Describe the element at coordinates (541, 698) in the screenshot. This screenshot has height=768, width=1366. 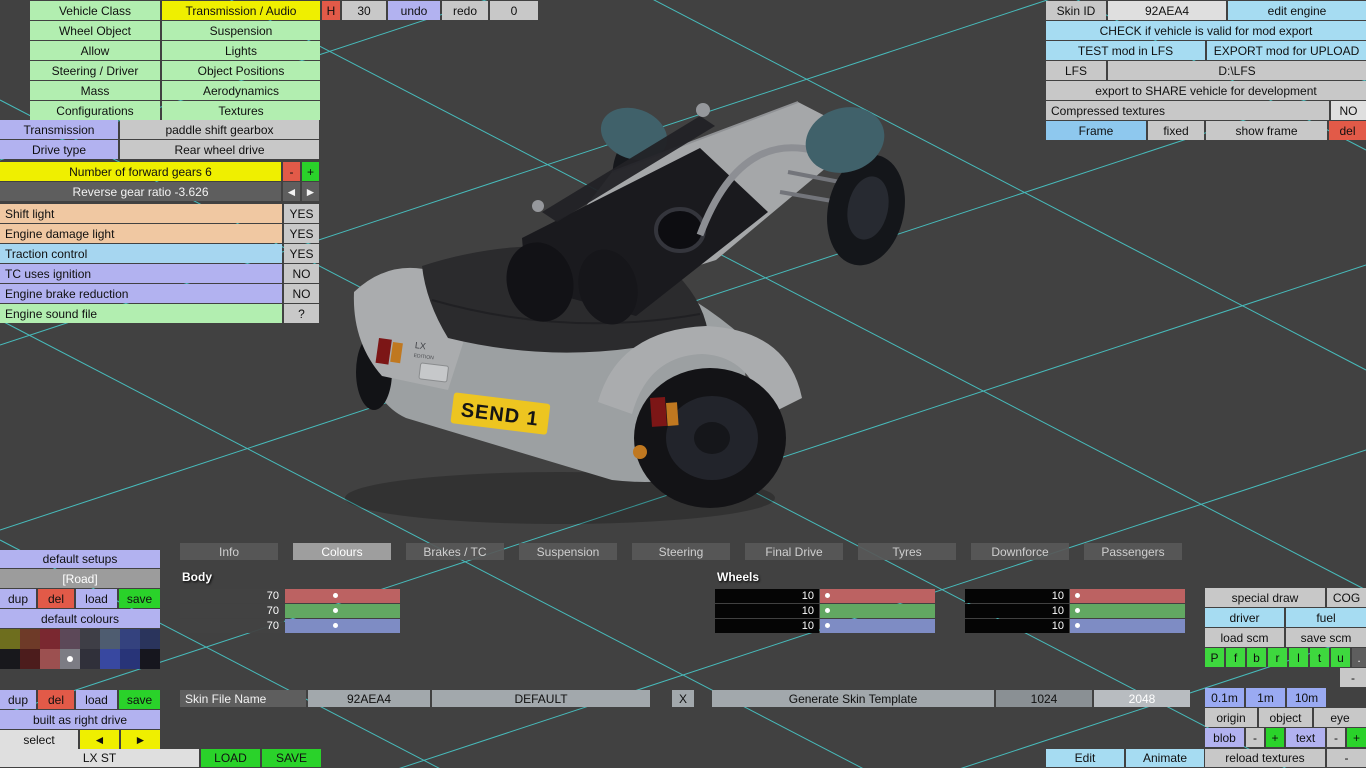
I see `skin-default-value: DEFAULT` at that location.